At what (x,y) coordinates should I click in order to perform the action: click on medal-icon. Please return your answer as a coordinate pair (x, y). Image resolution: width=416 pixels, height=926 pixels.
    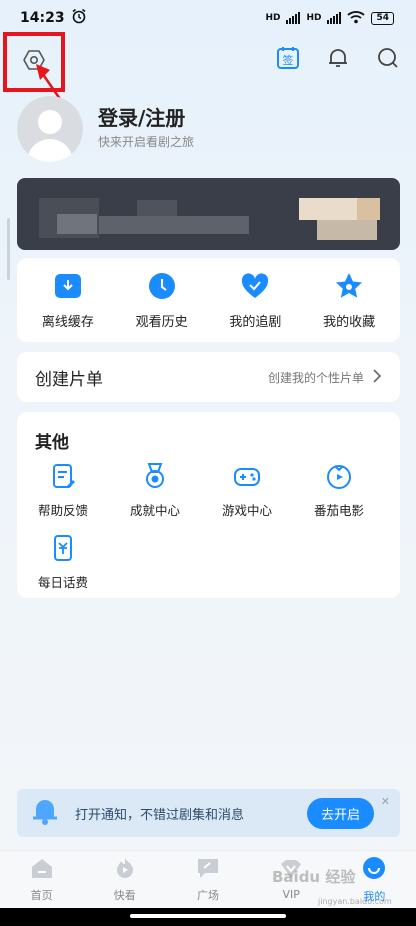
    Looking at the image, I should click on (155, 478).